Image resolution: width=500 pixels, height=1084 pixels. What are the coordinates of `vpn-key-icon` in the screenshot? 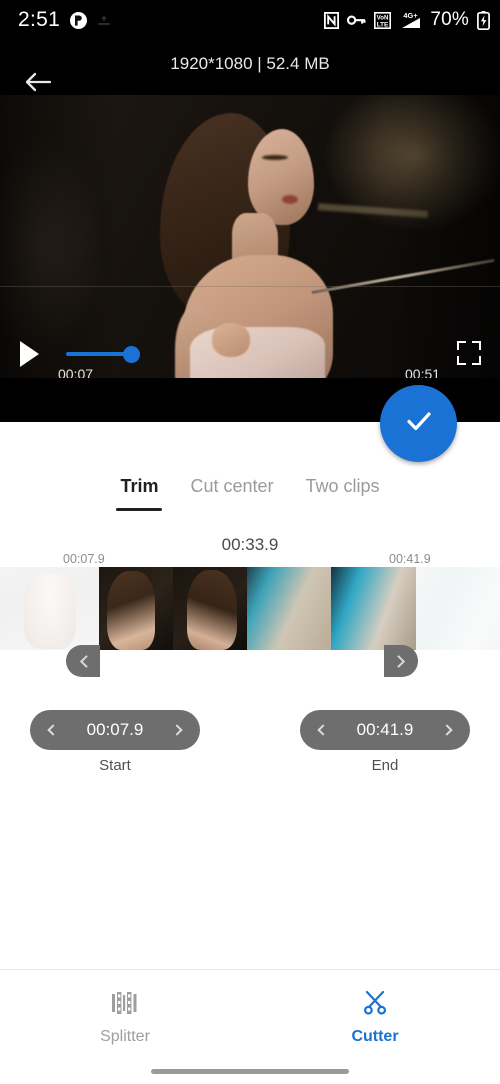 It's located at (356, 20).